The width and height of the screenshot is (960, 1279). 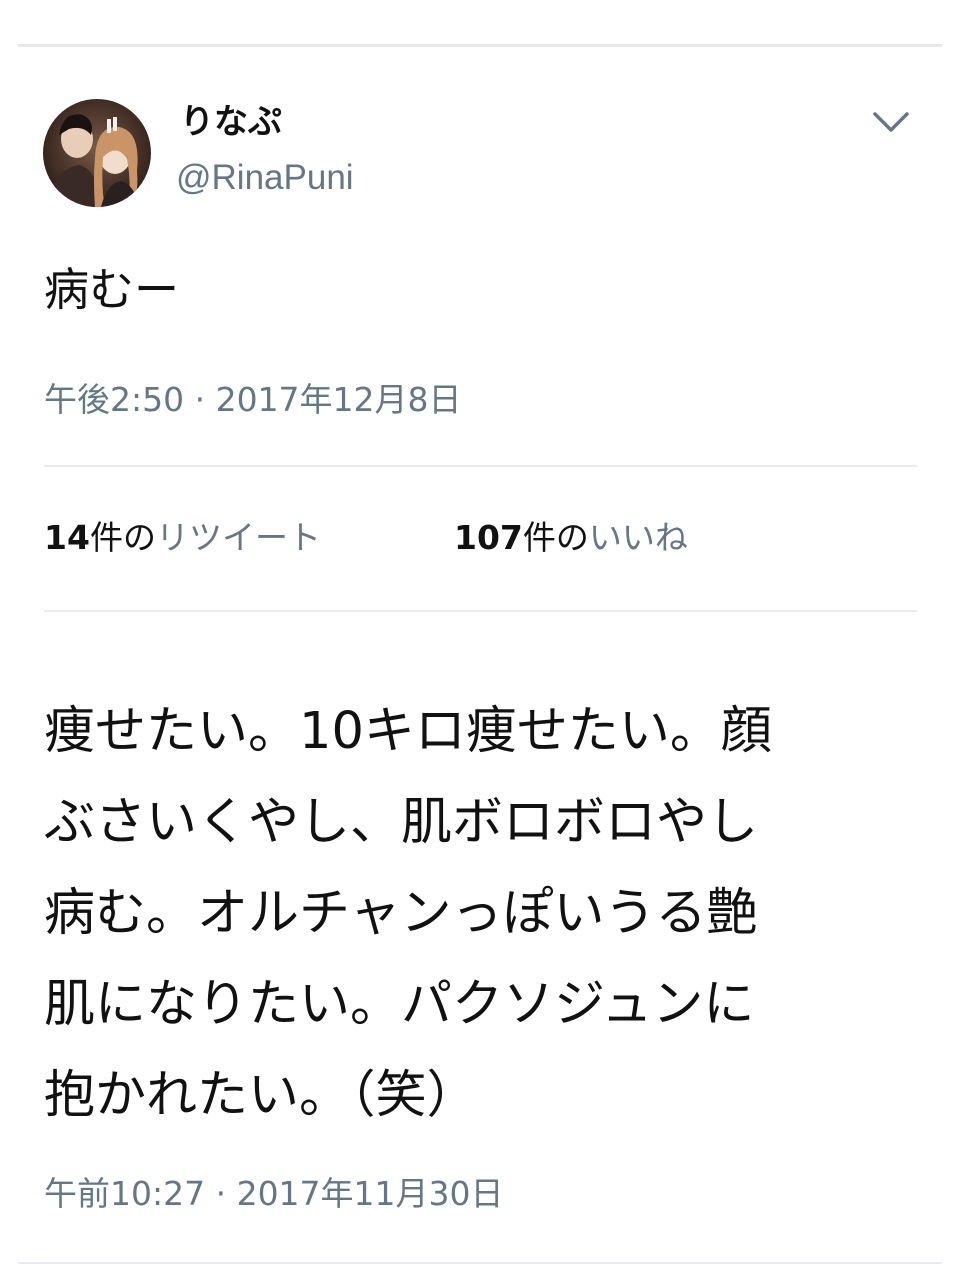 I want to click on like-count-unit: 件の, so click(x=555, y=537).